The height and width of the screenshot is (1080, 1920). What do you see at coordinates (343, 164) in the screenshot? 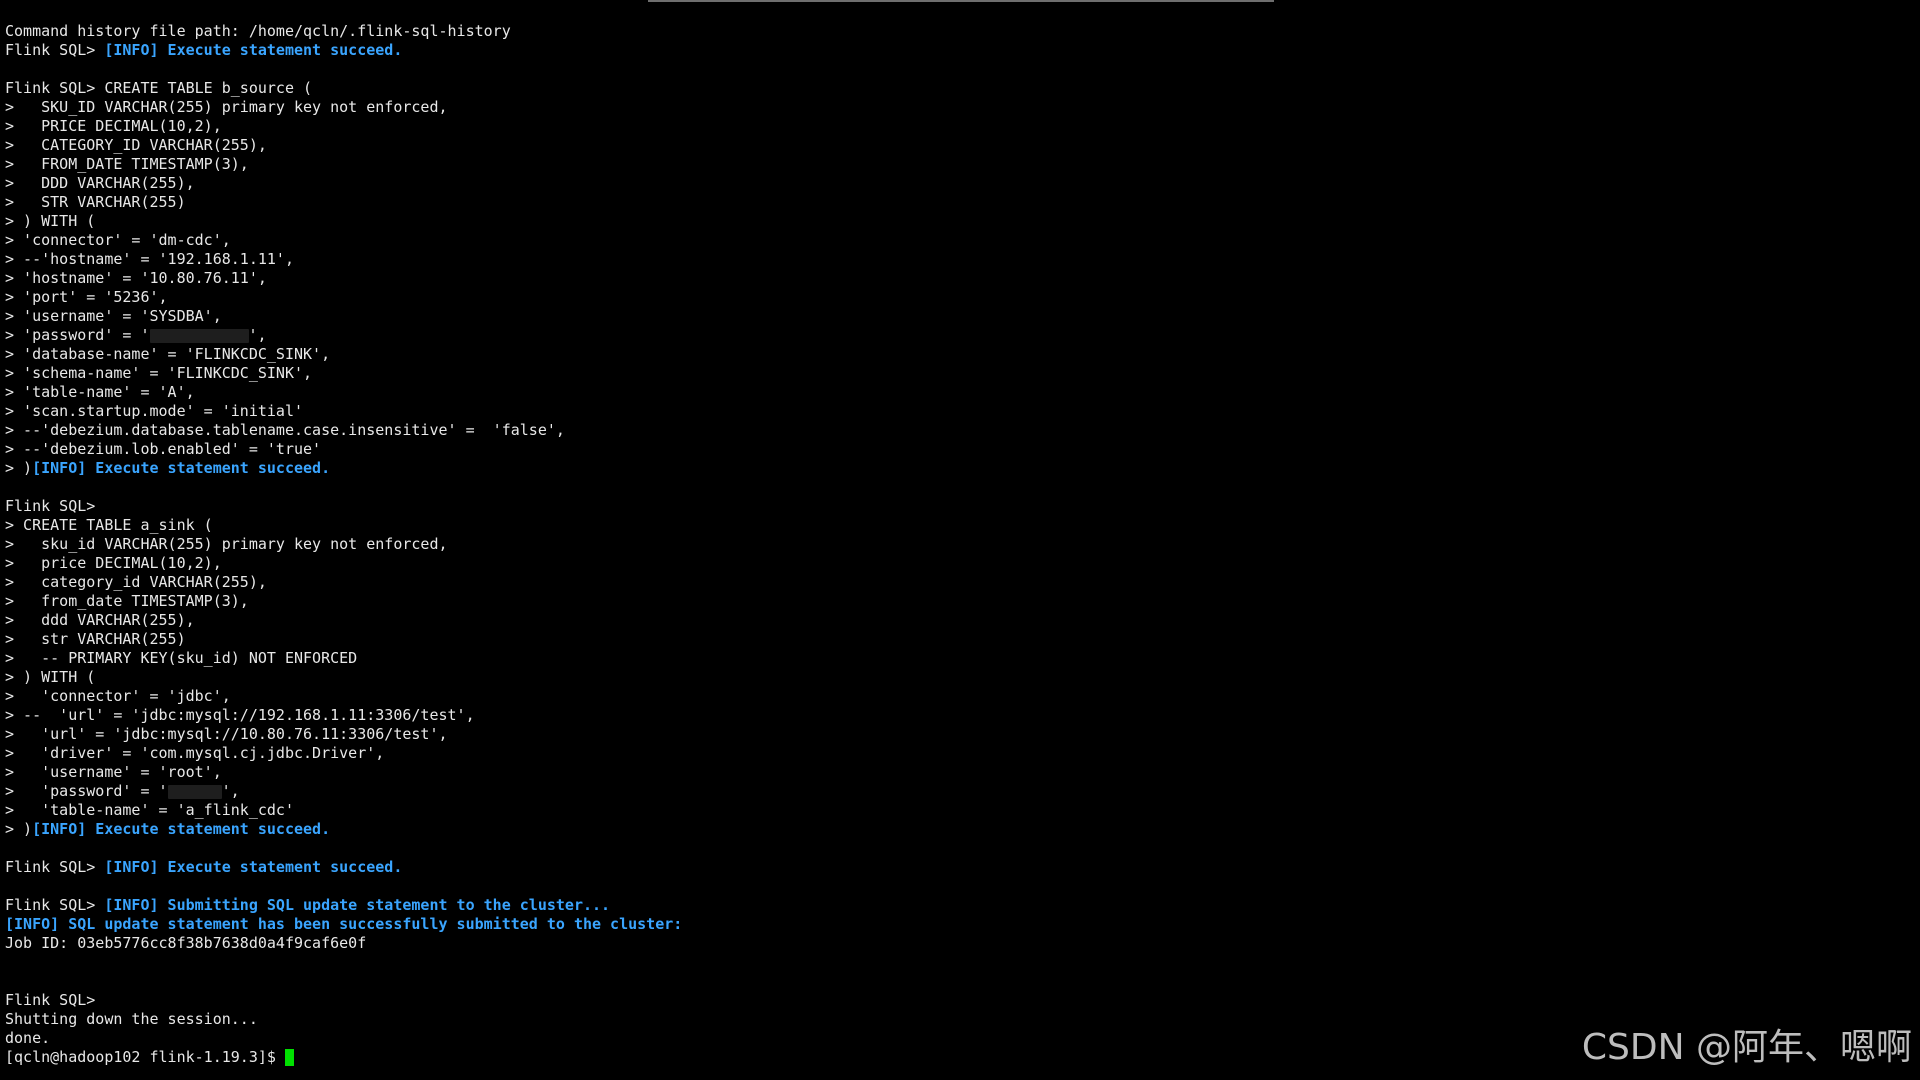
I see `terminal-line: > FROM_DATE TIMESTAMP(3),` at bounding box center [343, 164].